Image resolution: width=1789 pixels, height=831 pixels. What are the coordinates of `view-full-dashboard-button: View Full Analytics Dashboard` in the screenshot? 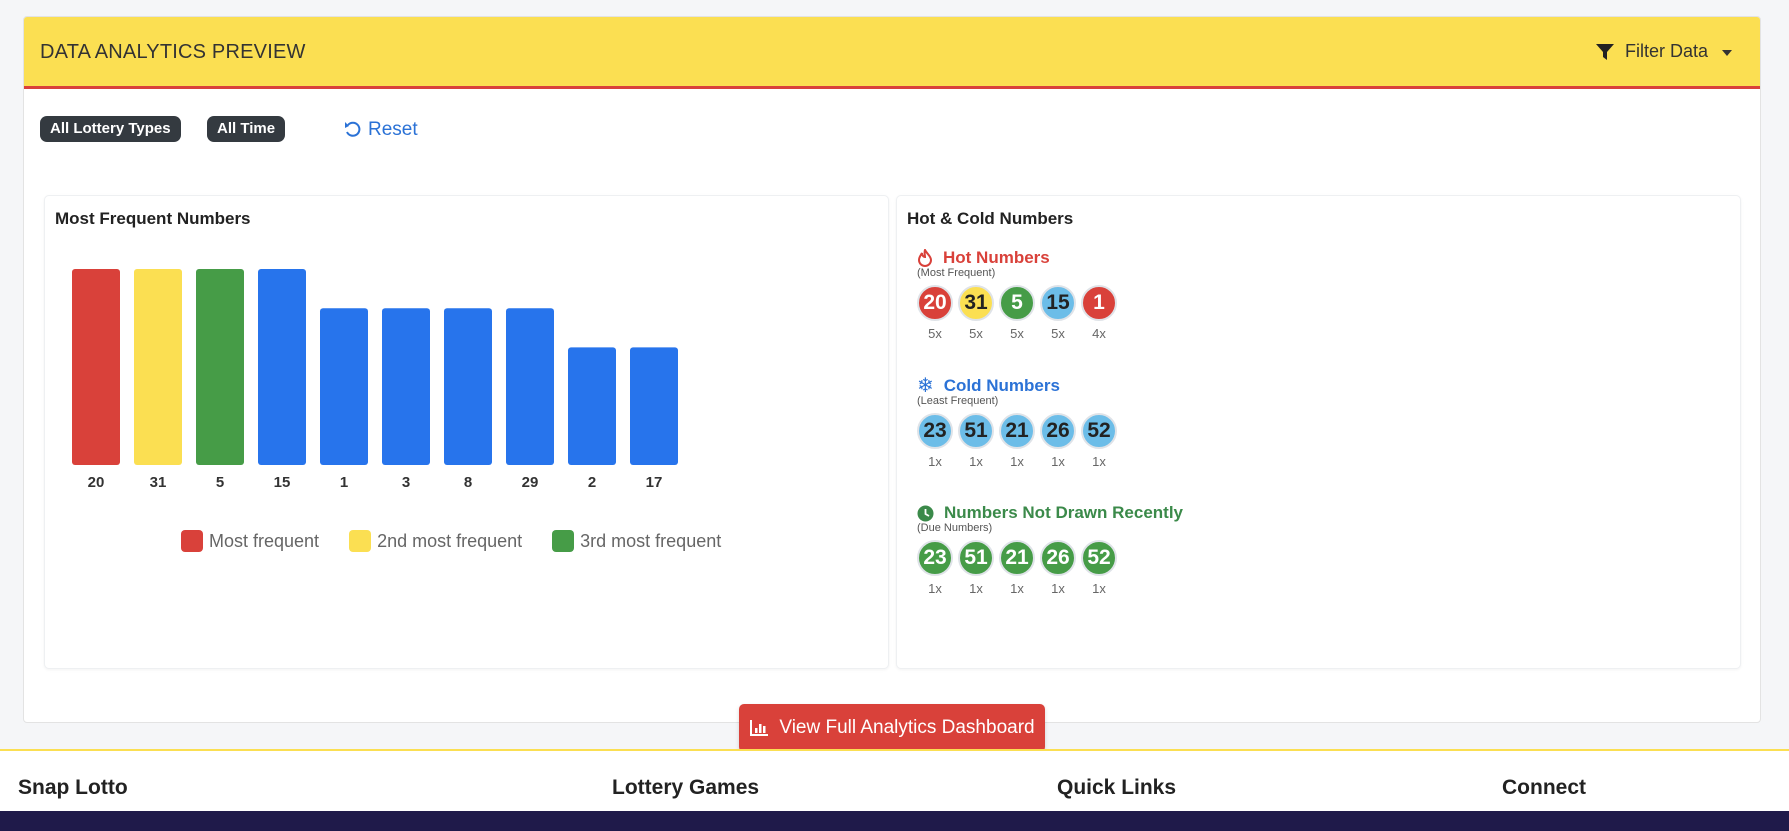 It's located at (892, 728).